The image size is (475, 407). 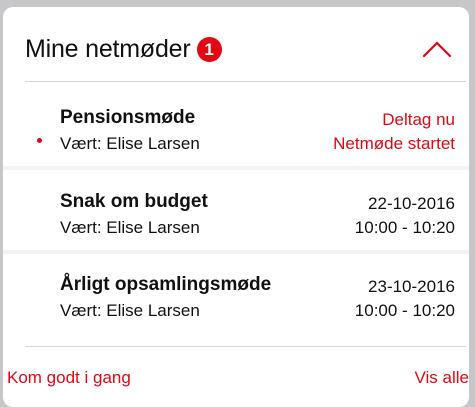 What do you see at coordinates (411, 286) in the screenshot?
I see `meeting-date: 23-10-2016` at bounding box center [411, 286].